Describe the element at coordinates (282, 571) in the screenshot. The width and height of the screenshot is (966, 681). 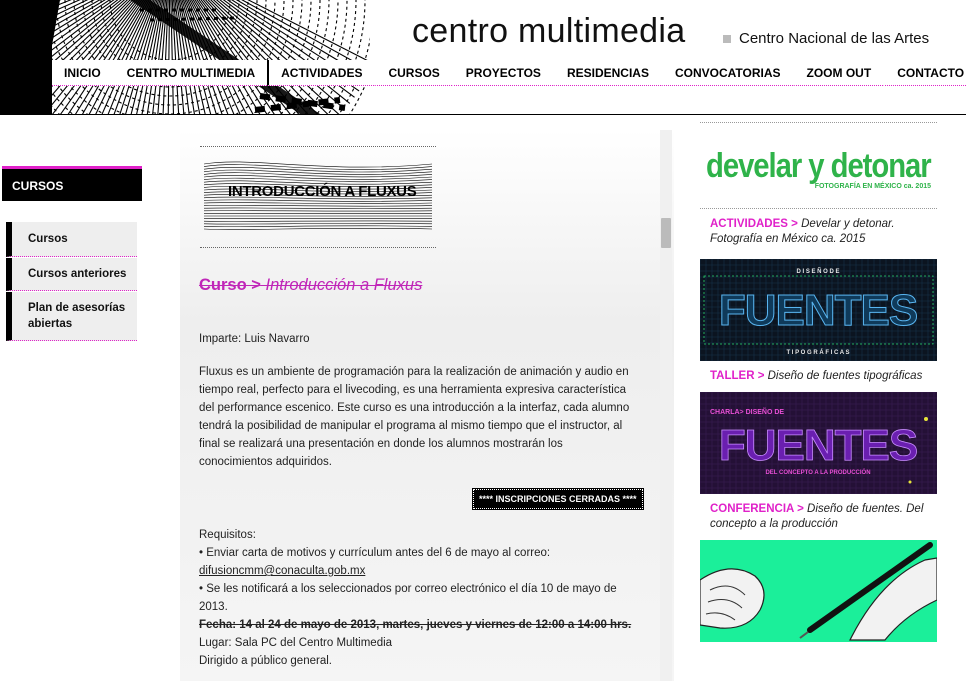
I see `email-link: difusioncmm@conaculta.gob.mx` at that location.